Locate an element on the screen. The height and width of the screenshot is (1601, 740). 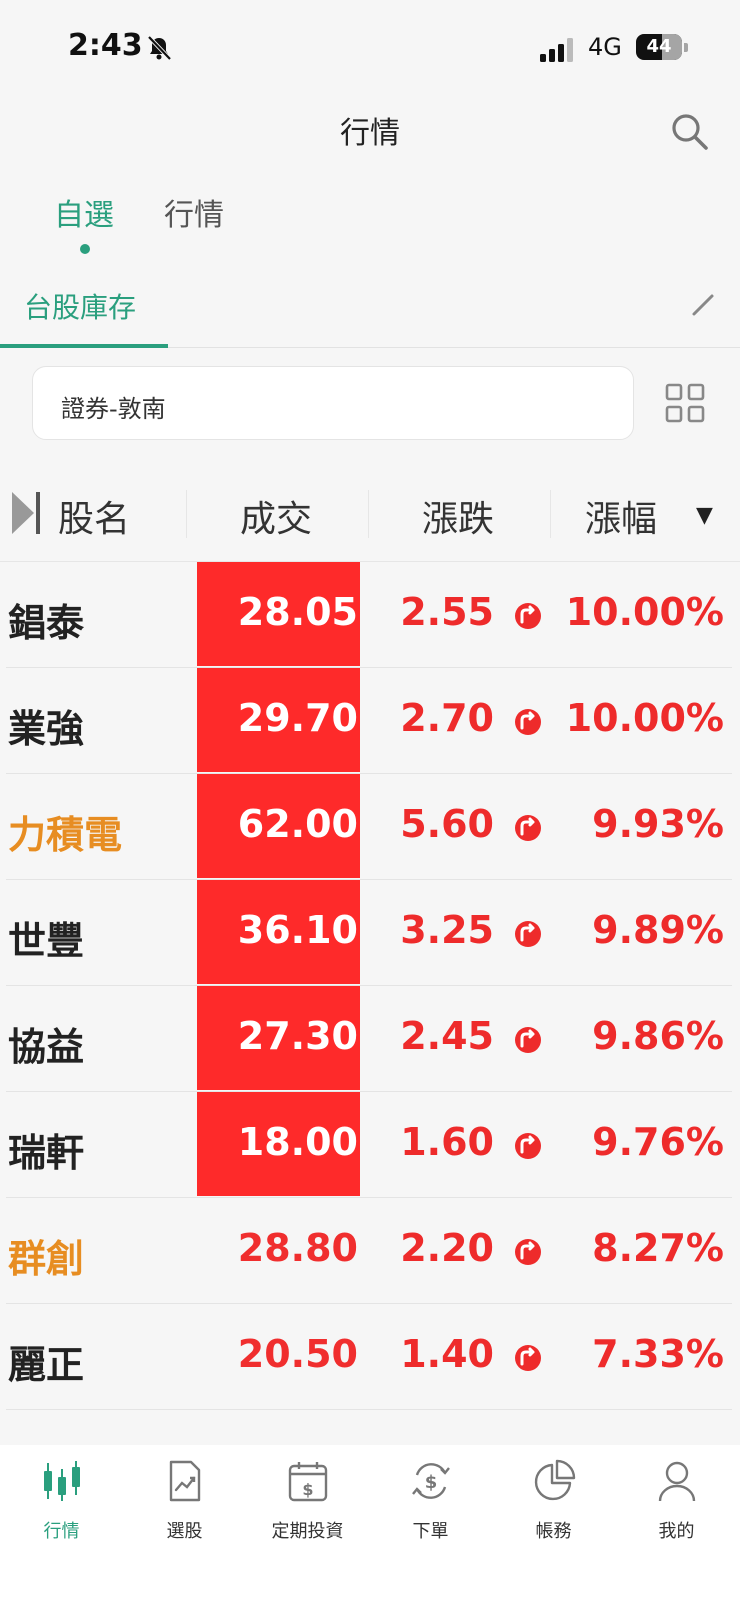
table-header: 股名 成交 漲跌 漲幅 ▼ is located at coordinates (370, 516).